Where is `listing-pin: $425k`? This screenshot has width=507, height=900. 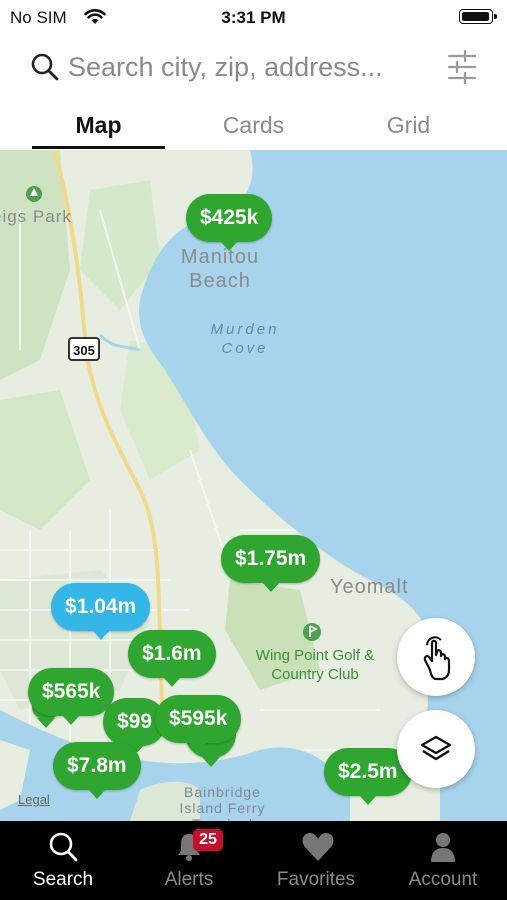
listing-pin: $425k is located at coordinates (229, 222).